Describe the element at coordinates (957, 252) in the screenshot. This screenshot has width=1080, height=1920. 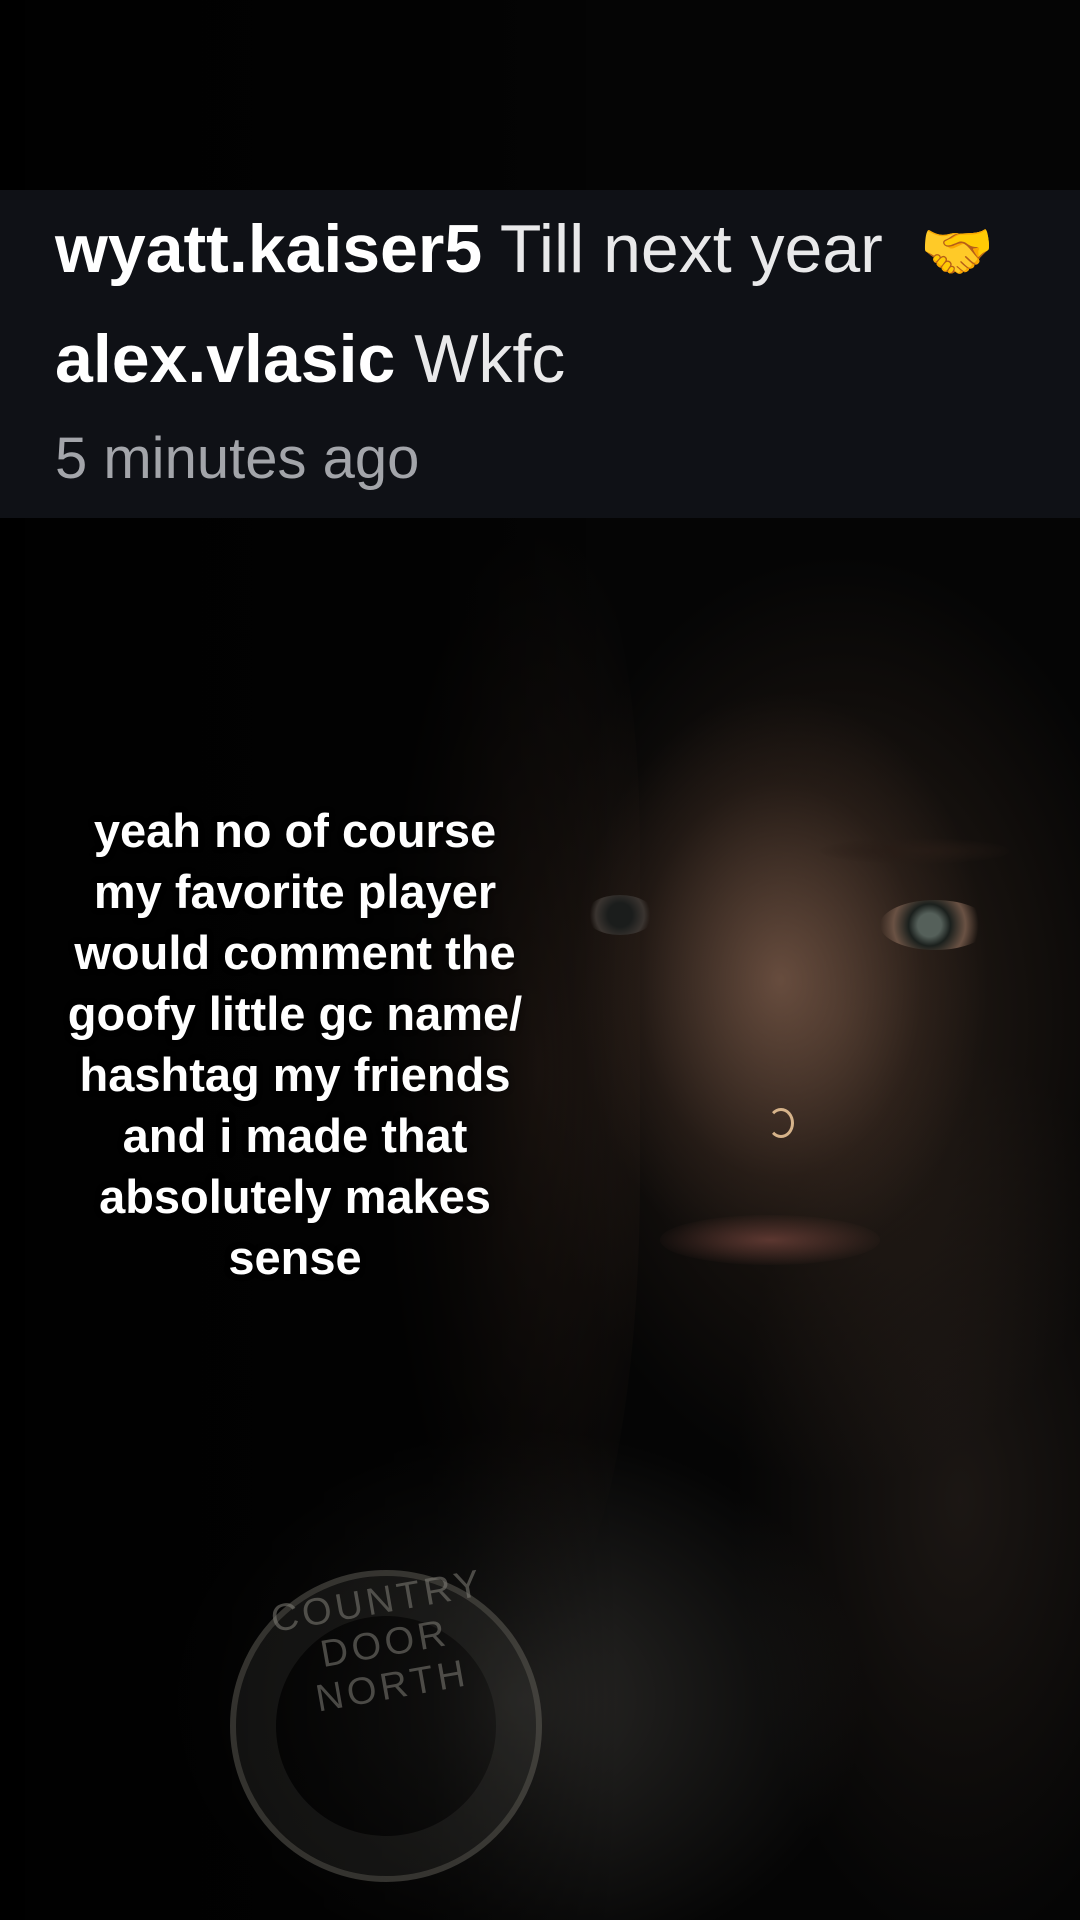
I see `handshake-emoji-icon: 🤝` at that location.